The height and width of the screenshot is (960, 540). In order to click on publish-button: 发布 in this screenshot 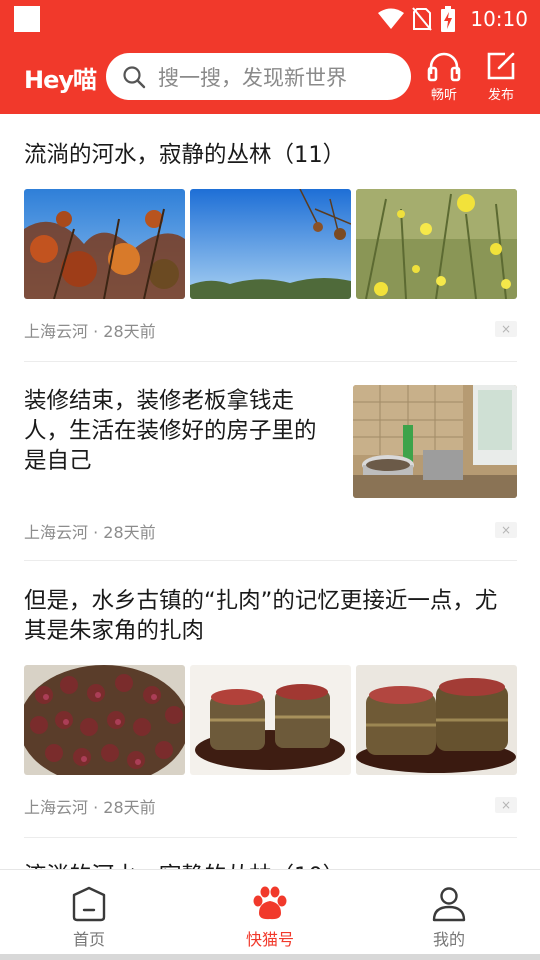, I will do `click(501, 78)`.